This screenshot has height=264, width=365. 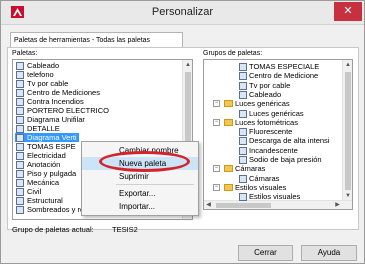 What do you see at coordinates (278, 66) in the screenshot?
I see `tree-palette-item: TOMAS ESPECIALE` at bounding box center [278, 66].